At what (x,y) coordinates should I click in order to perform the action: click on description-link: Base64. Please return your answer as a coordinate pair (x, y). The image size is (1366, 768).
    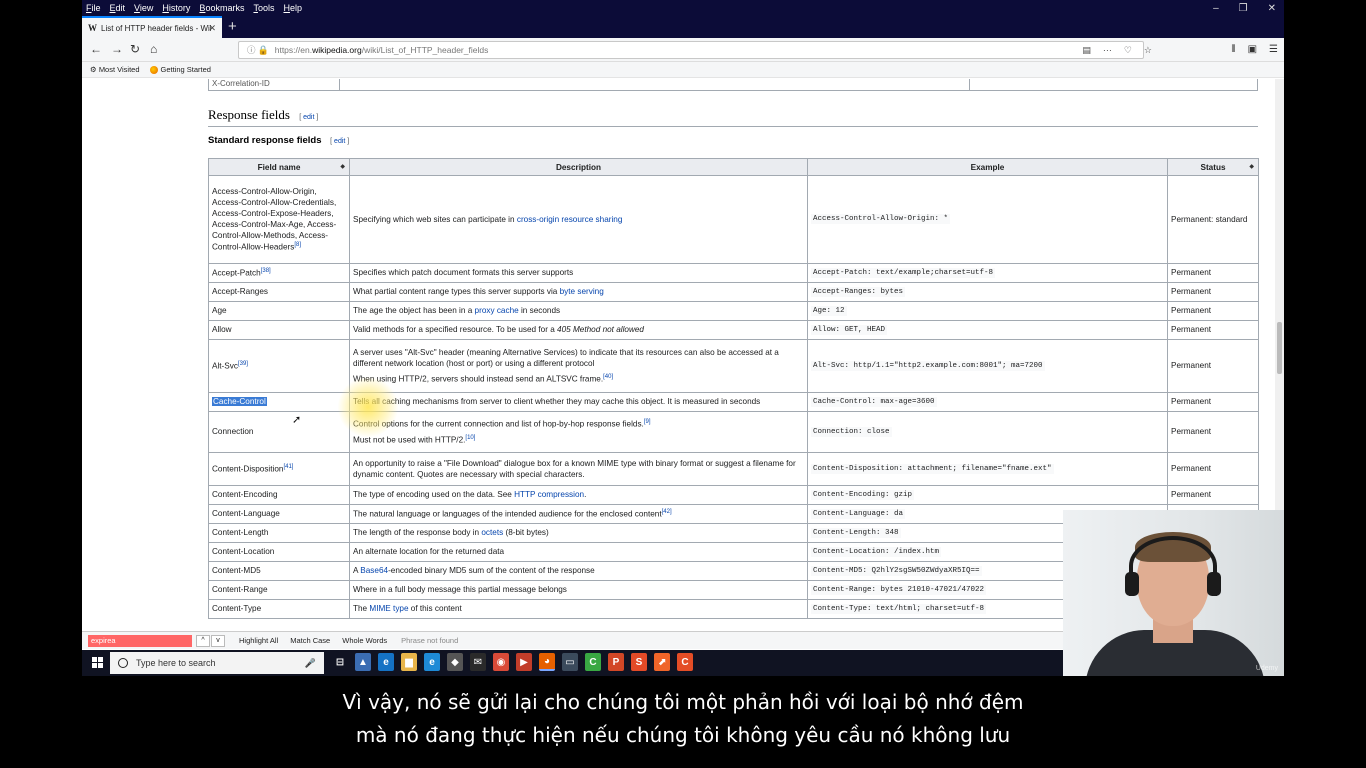
    Looking at the image, I should click on (374, 570).